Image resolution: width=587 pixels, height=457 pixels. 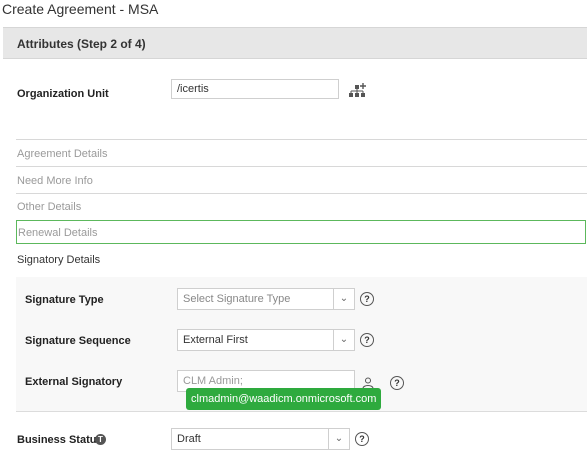 I want to click on organization-unit-input: /icertis, so click(x=255, y=89).